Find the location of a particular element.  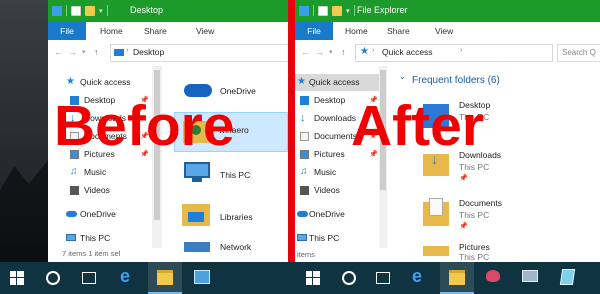

address-path: Desktop is located at coordinates (149, 52).